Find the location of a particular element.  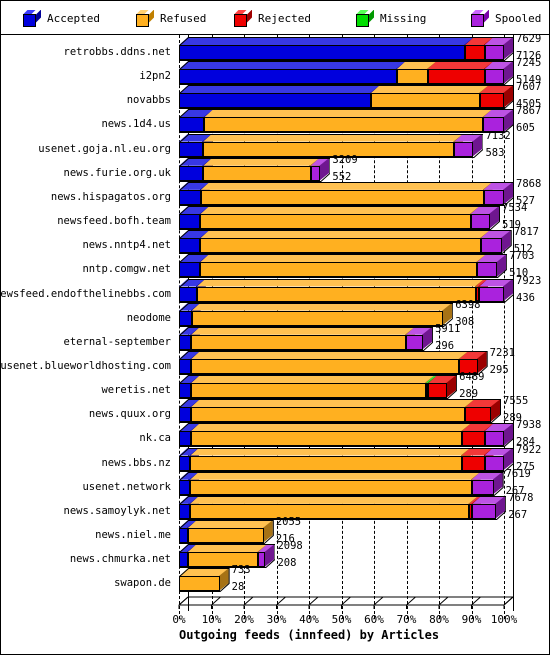

category-label: nk.ca is located at coordinates (155, 438).